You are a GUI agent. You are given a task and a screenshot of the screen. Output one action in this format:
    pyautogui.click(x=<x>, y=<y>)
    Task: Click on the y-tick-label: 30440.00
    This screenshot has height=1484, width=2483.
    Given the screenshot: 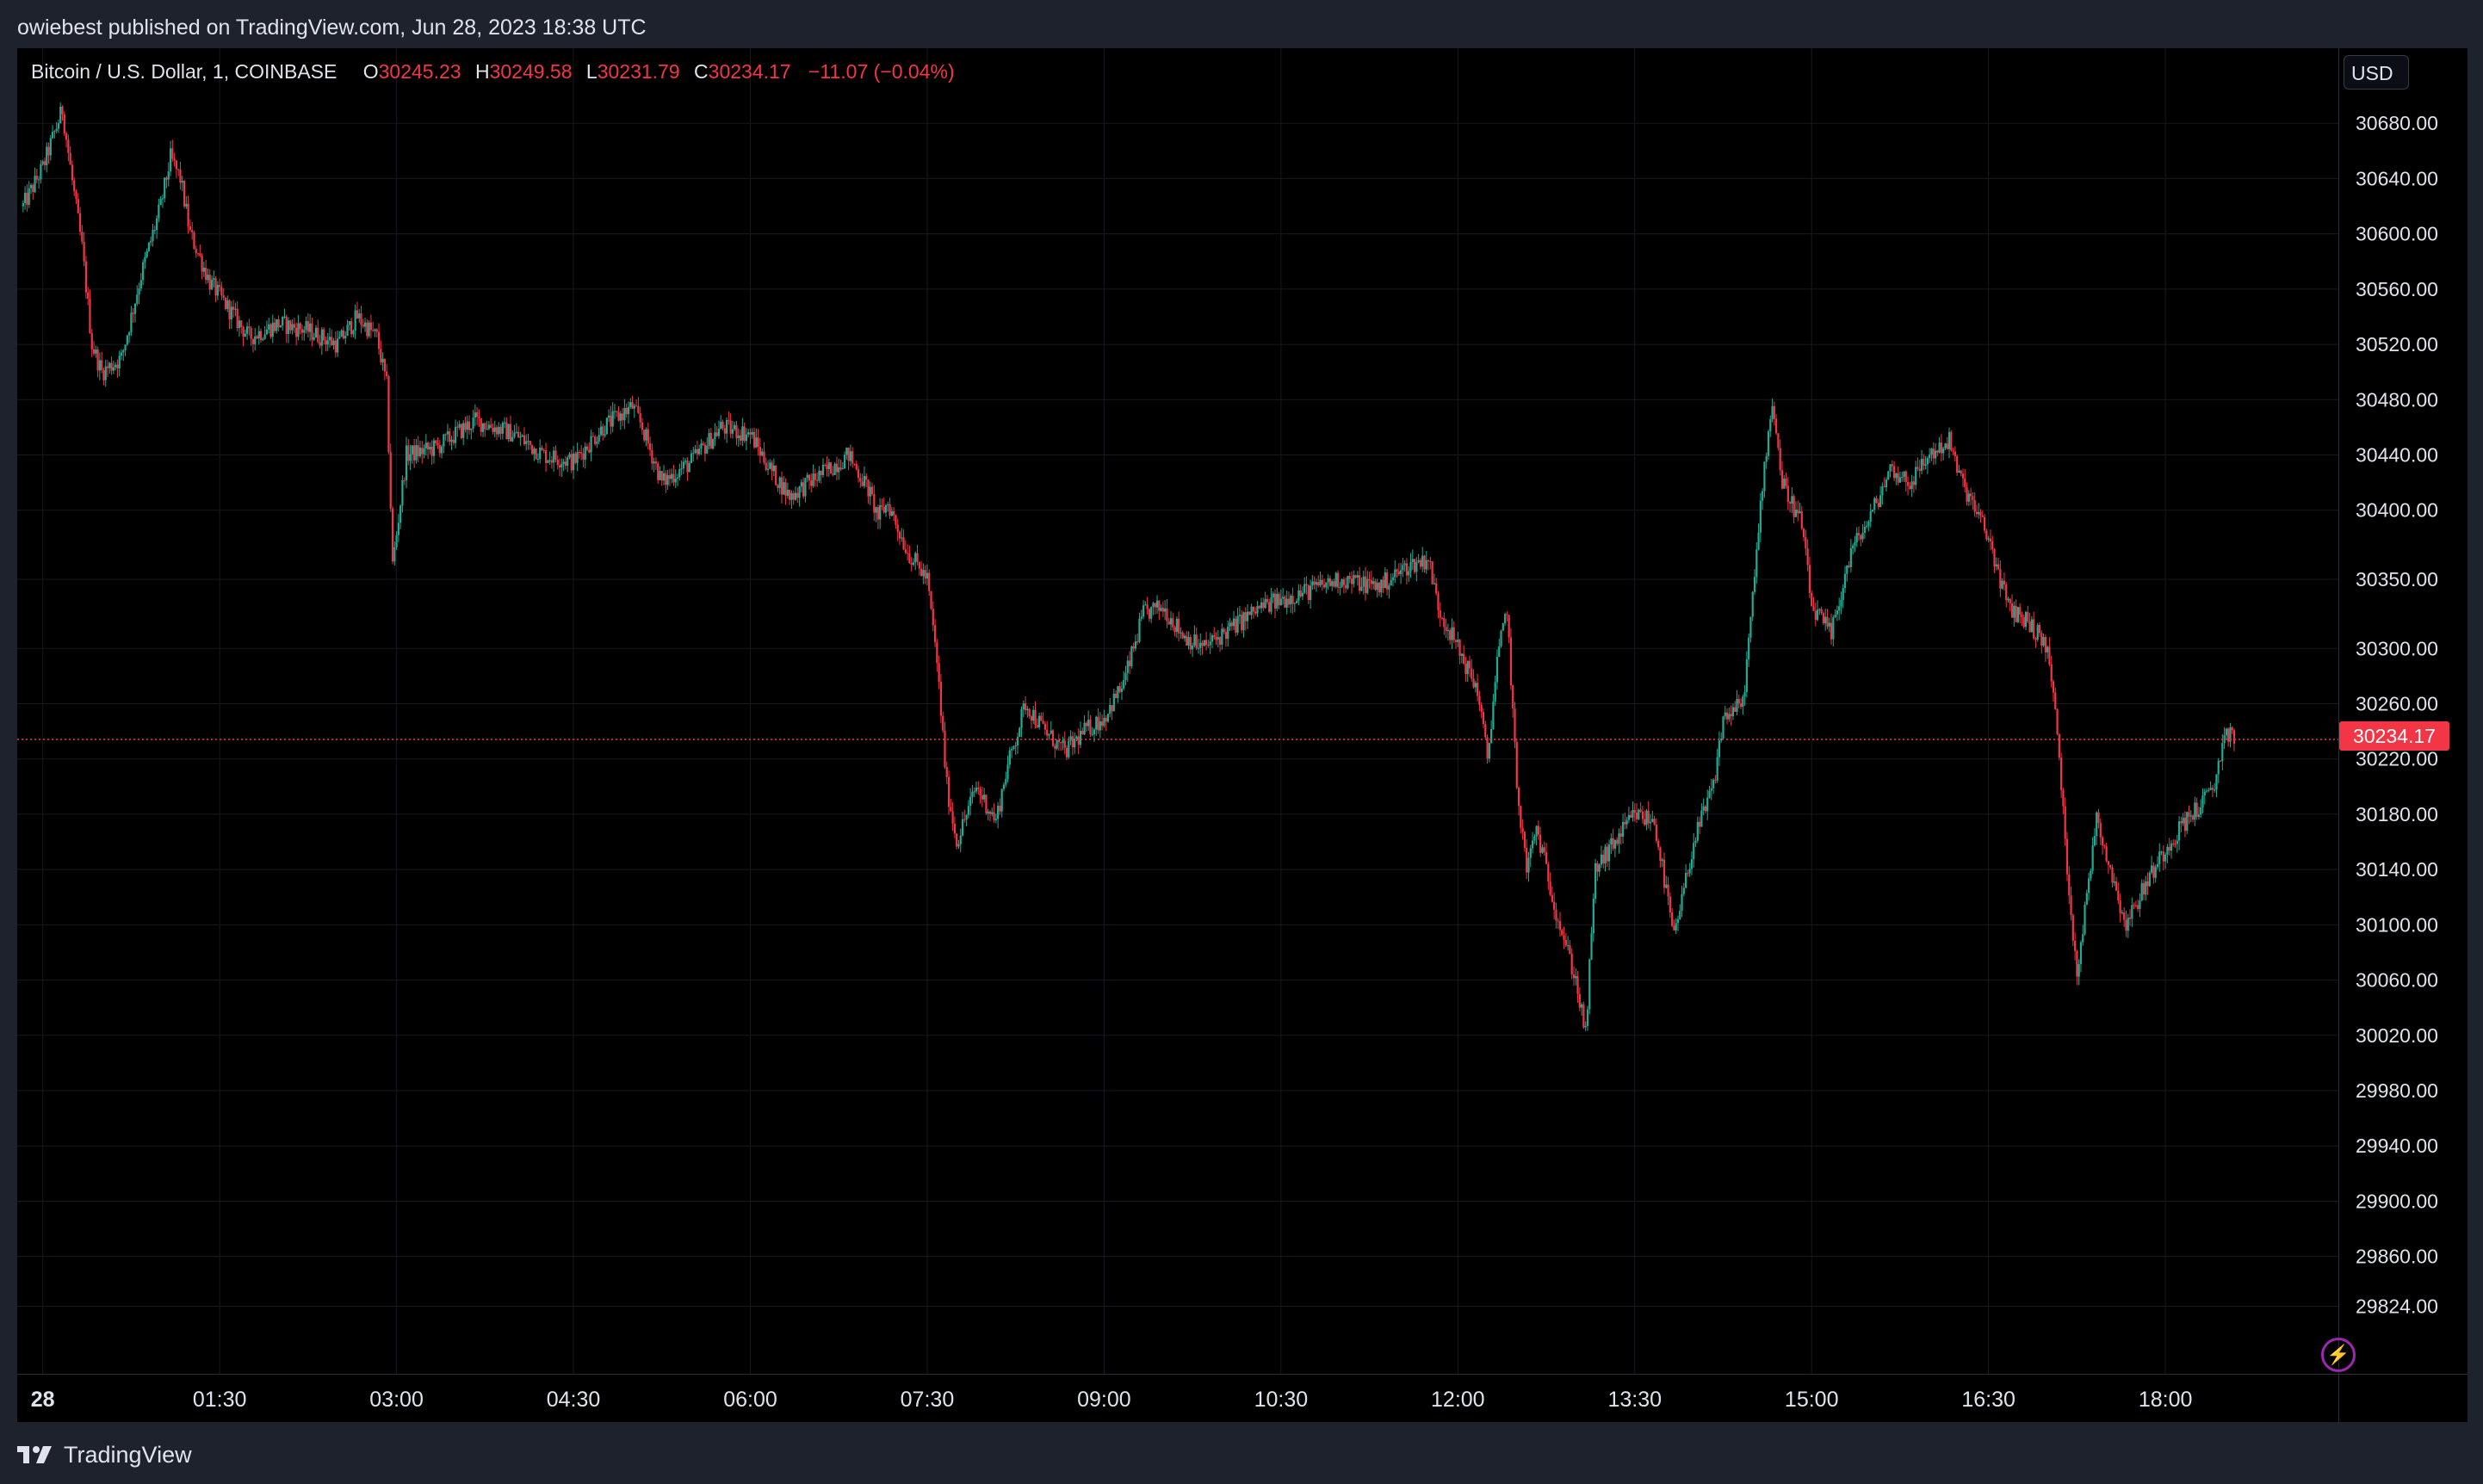 What is the action you would take?
    pyautogui.click(x=2397, y=455)
    